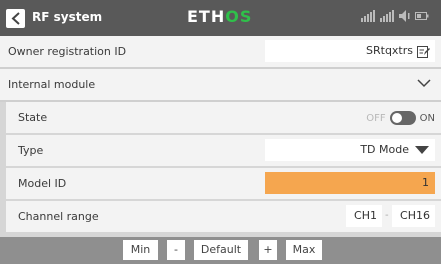 The image size is (441, 264). I want to click on battery-icon, so click(422, 16).